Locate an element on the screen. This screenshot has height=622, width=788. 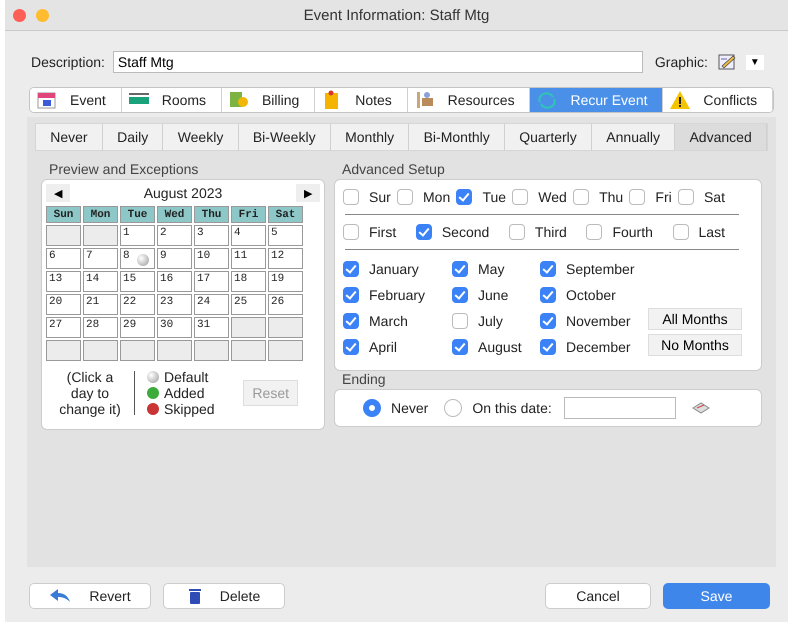
day-cell: 6 is located at coordinates (63, 258).